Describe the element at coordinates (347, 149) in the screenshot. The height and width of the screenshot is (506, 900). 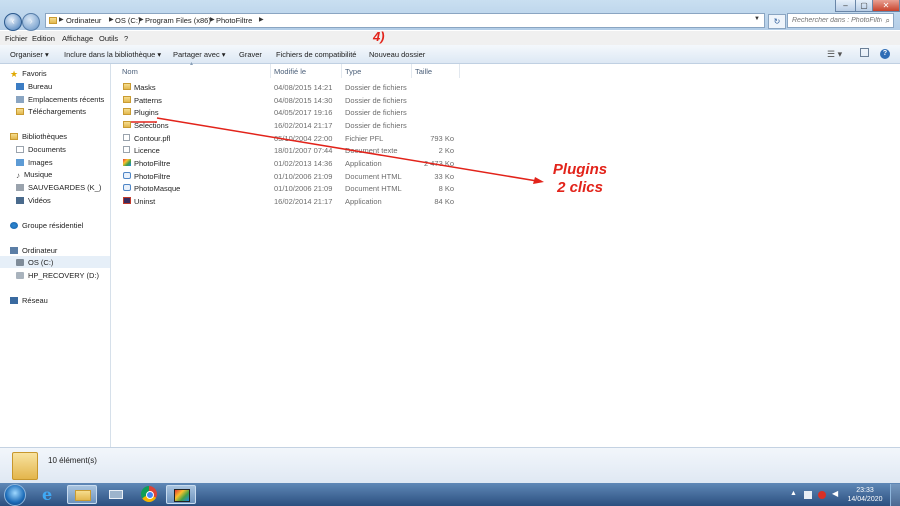
I see `annotation-line` at that location.